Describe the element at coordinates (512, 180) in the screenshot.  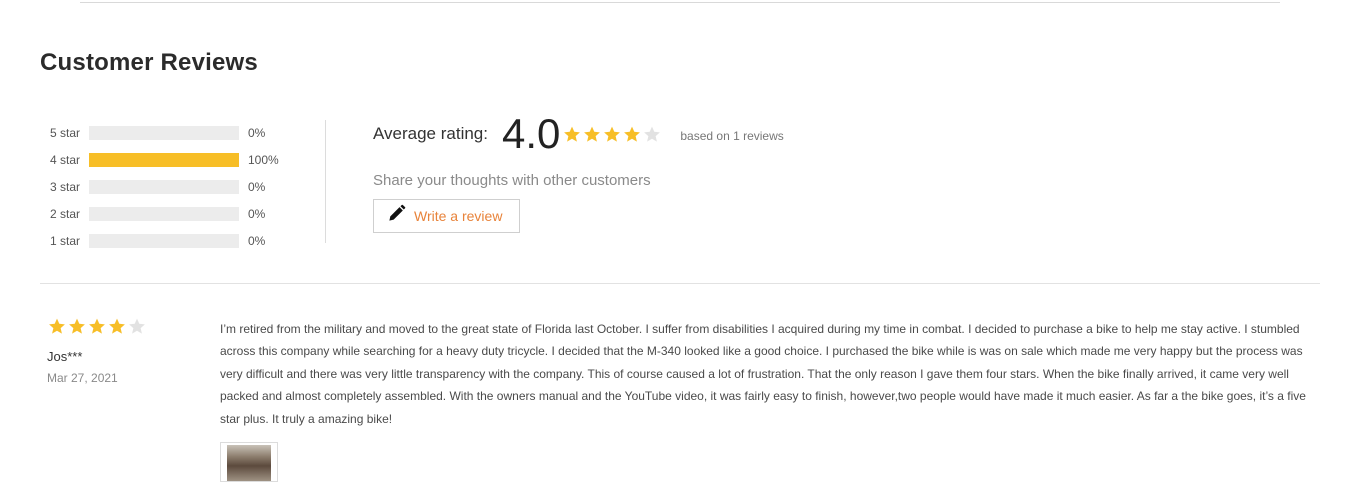
I see `share-prompt: Share your thoughts with other customers` at that location.